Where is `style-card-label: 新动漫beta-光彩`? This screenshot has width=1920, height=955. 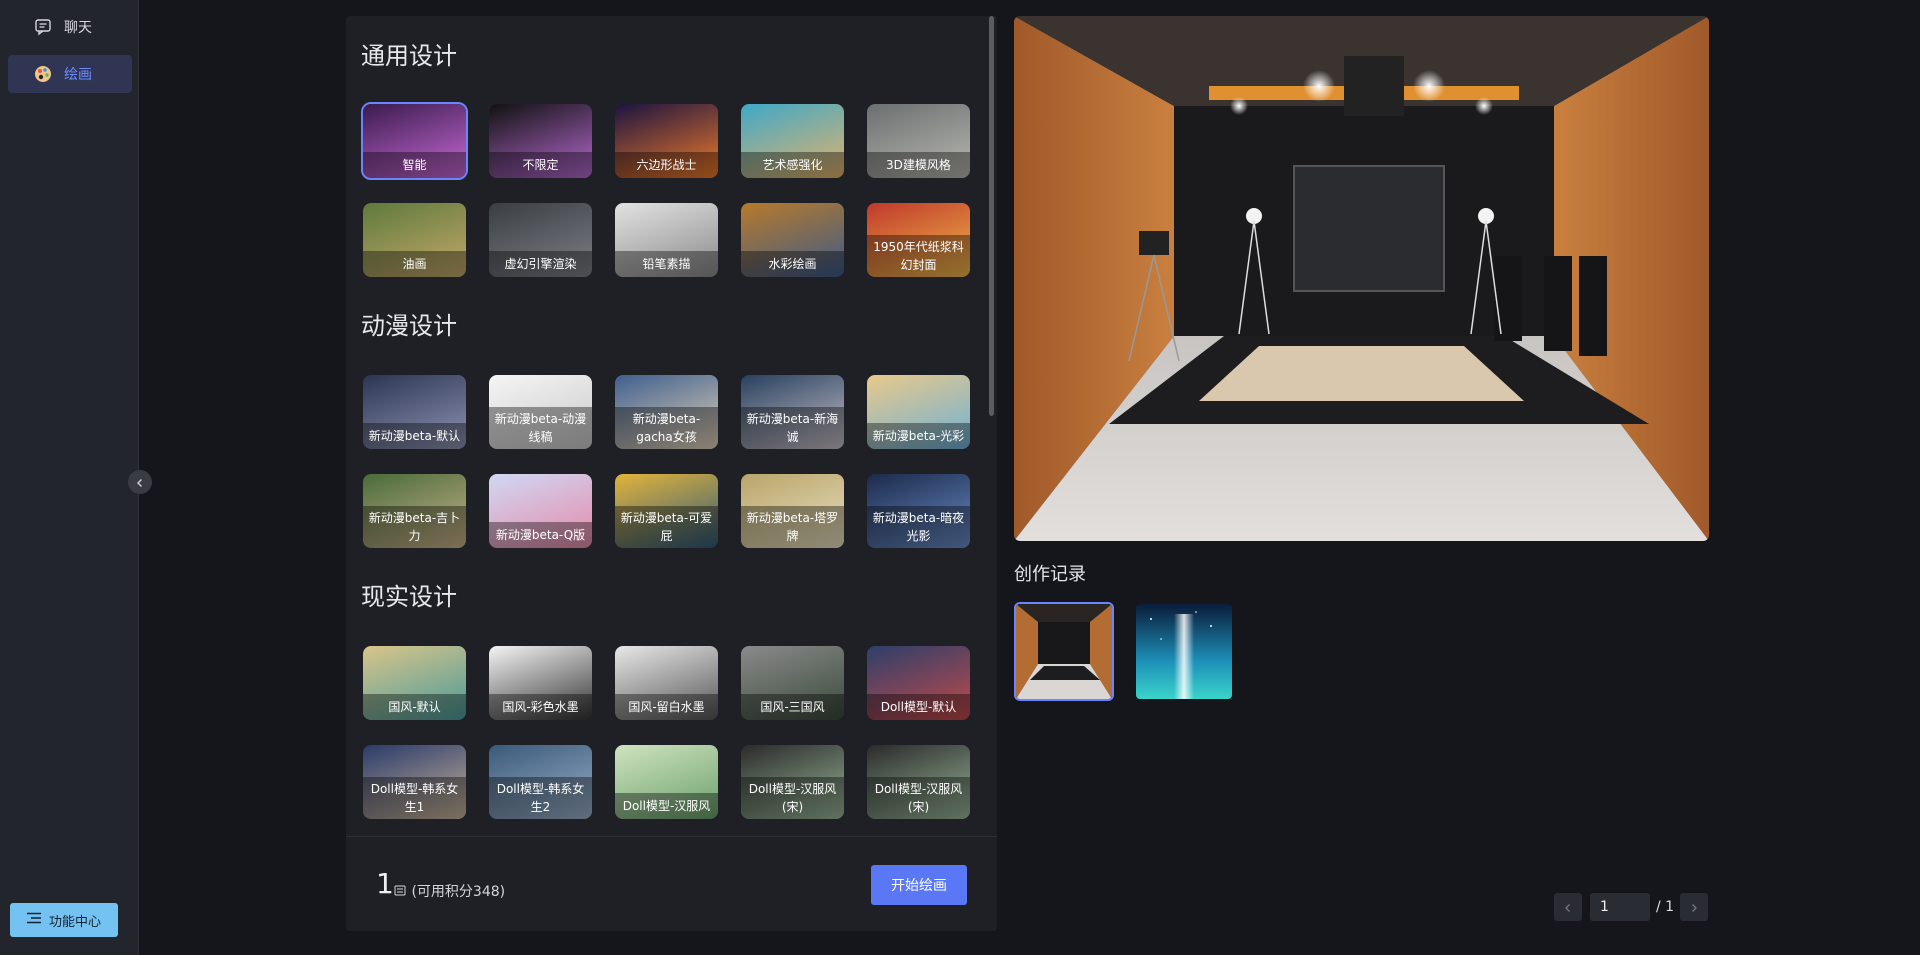
style-card-label: 新动漫beta-光彩 is located at coordinates (918, 436).